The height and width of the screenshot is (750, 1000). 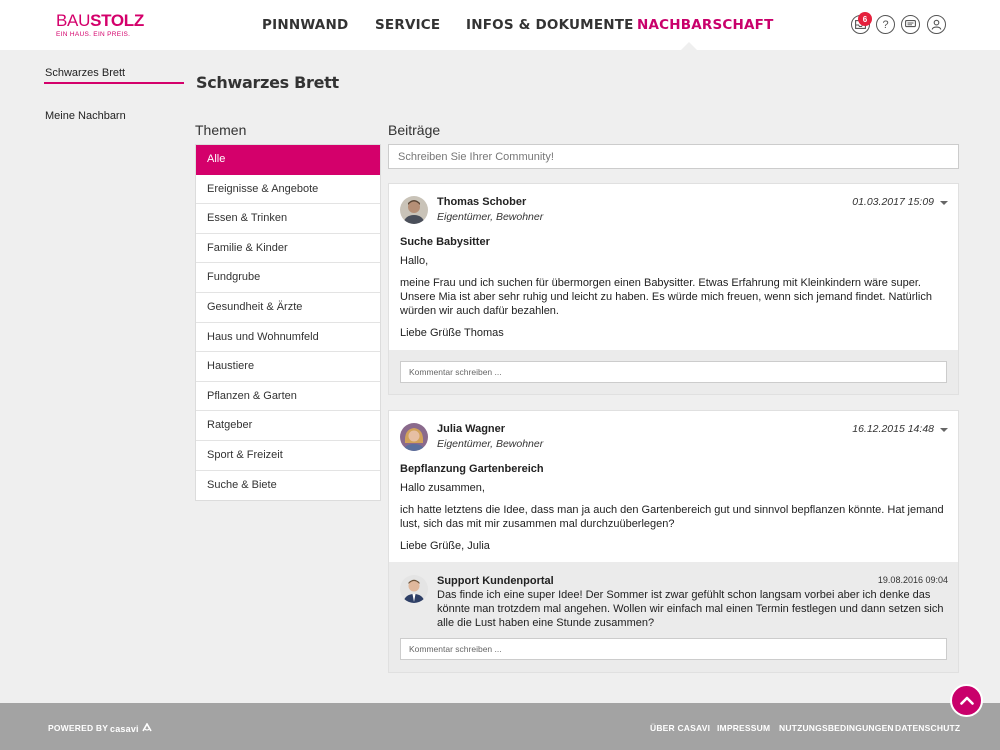 I want to click on casavi-logo-icon, so click(x=147, y=727).